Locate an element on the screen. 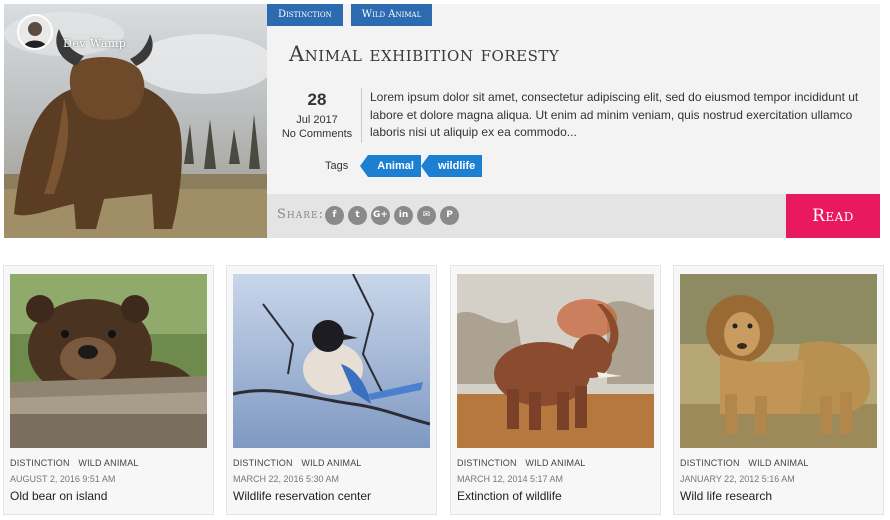 The height and width of the screenshot is (520, 890). date-divider is located at coordinates (361, 115).